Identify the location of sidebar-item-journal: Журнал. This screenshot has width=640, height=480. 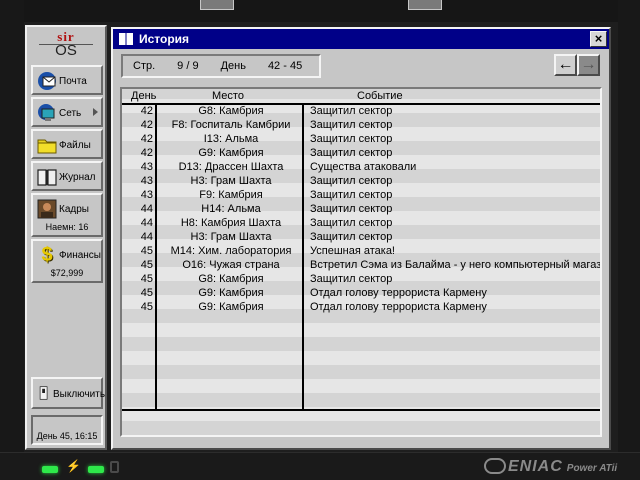
(67, 176).